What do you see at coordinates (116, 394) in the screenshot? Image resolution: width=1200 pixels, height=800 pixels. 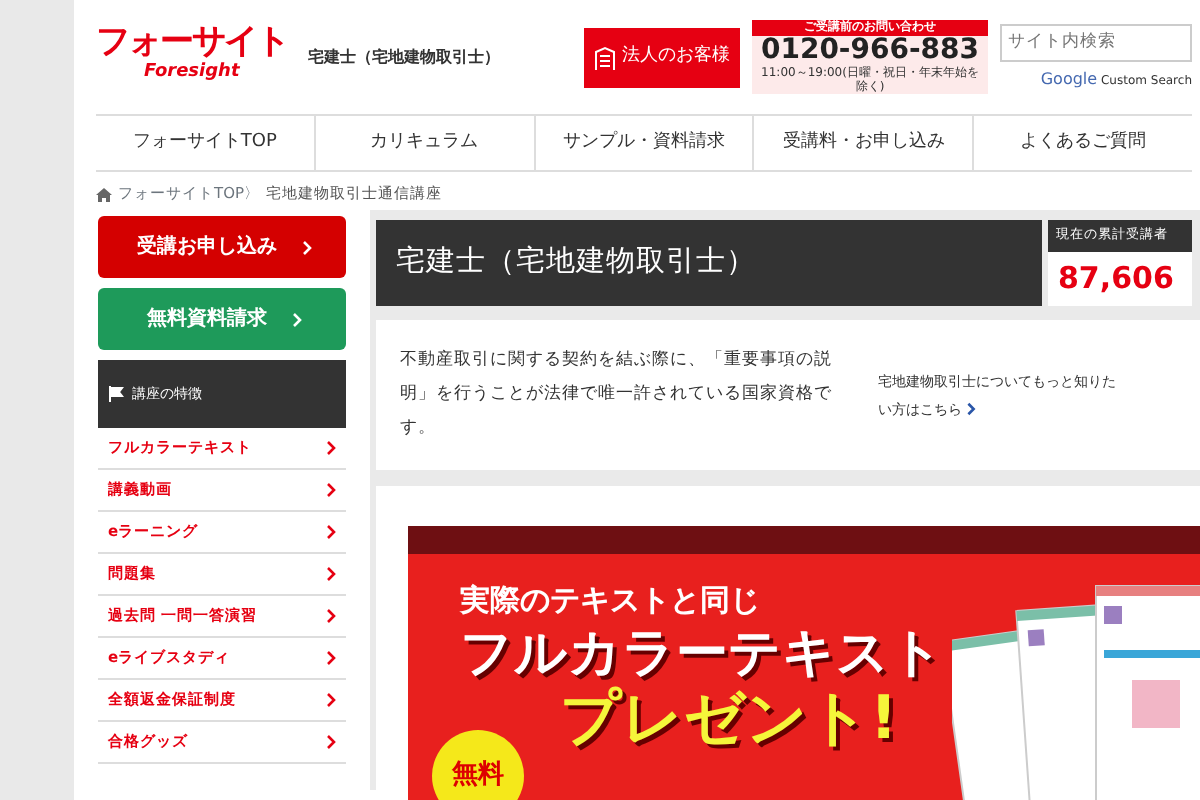 I see `flag-icon` at bounding box center [116, 394].